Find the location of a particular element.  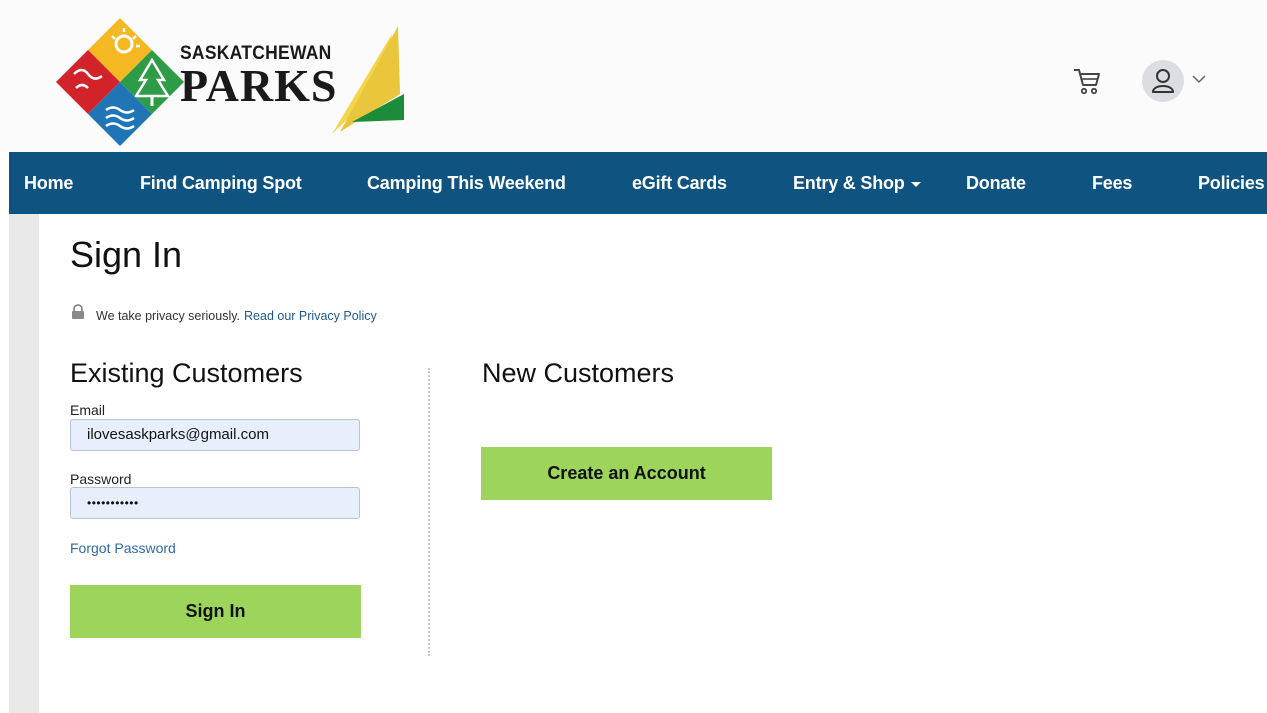

forgot-password-link: Forgot Password is located at coordinates (123, 548).